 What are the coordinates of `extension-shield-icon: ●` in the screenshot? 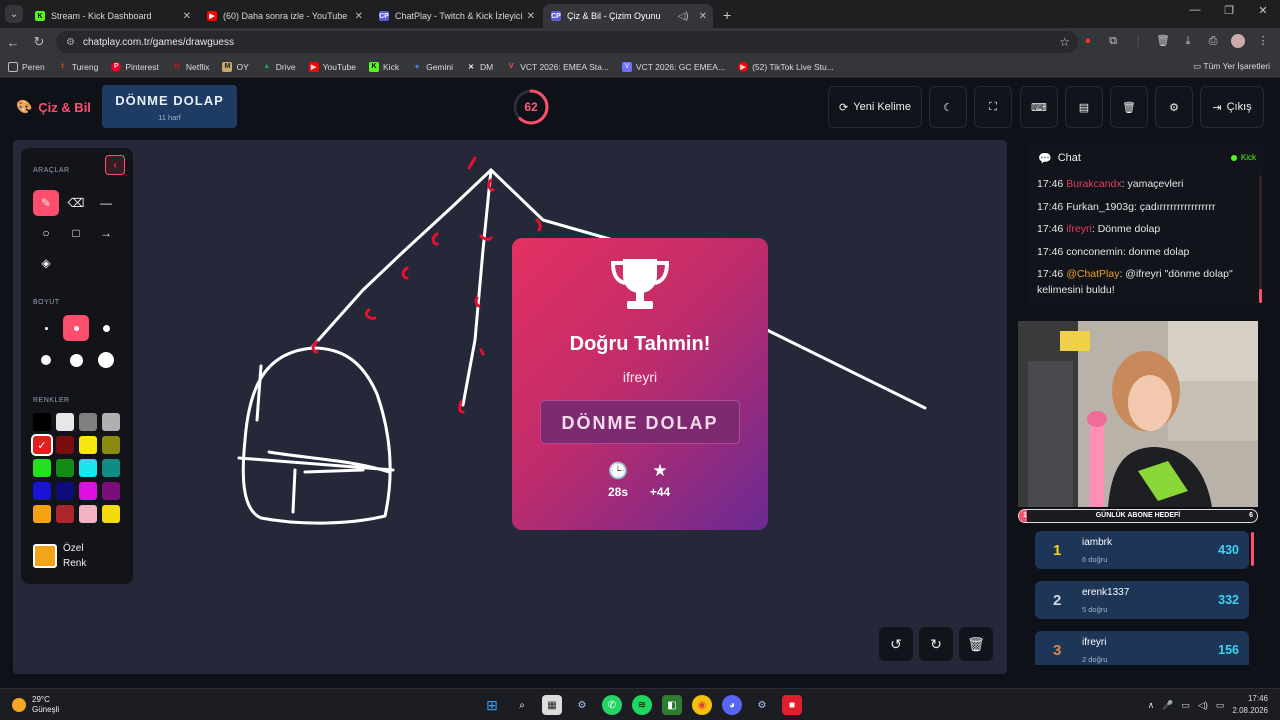 It's located at (1088, 41).